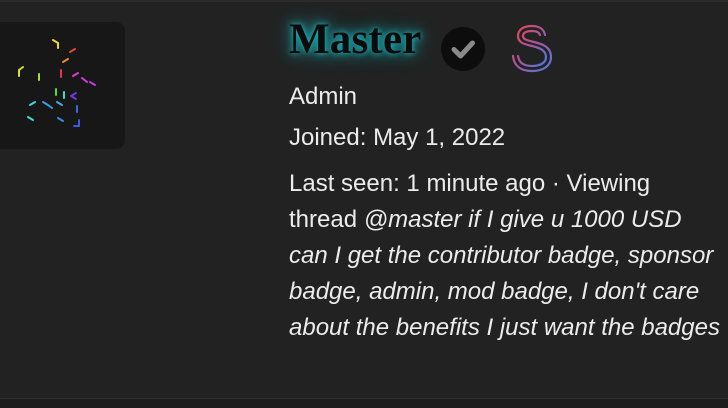 The width and height of the screenshot is (728, 408). I want to click on joined-label: Joined:, so click(328, 137).